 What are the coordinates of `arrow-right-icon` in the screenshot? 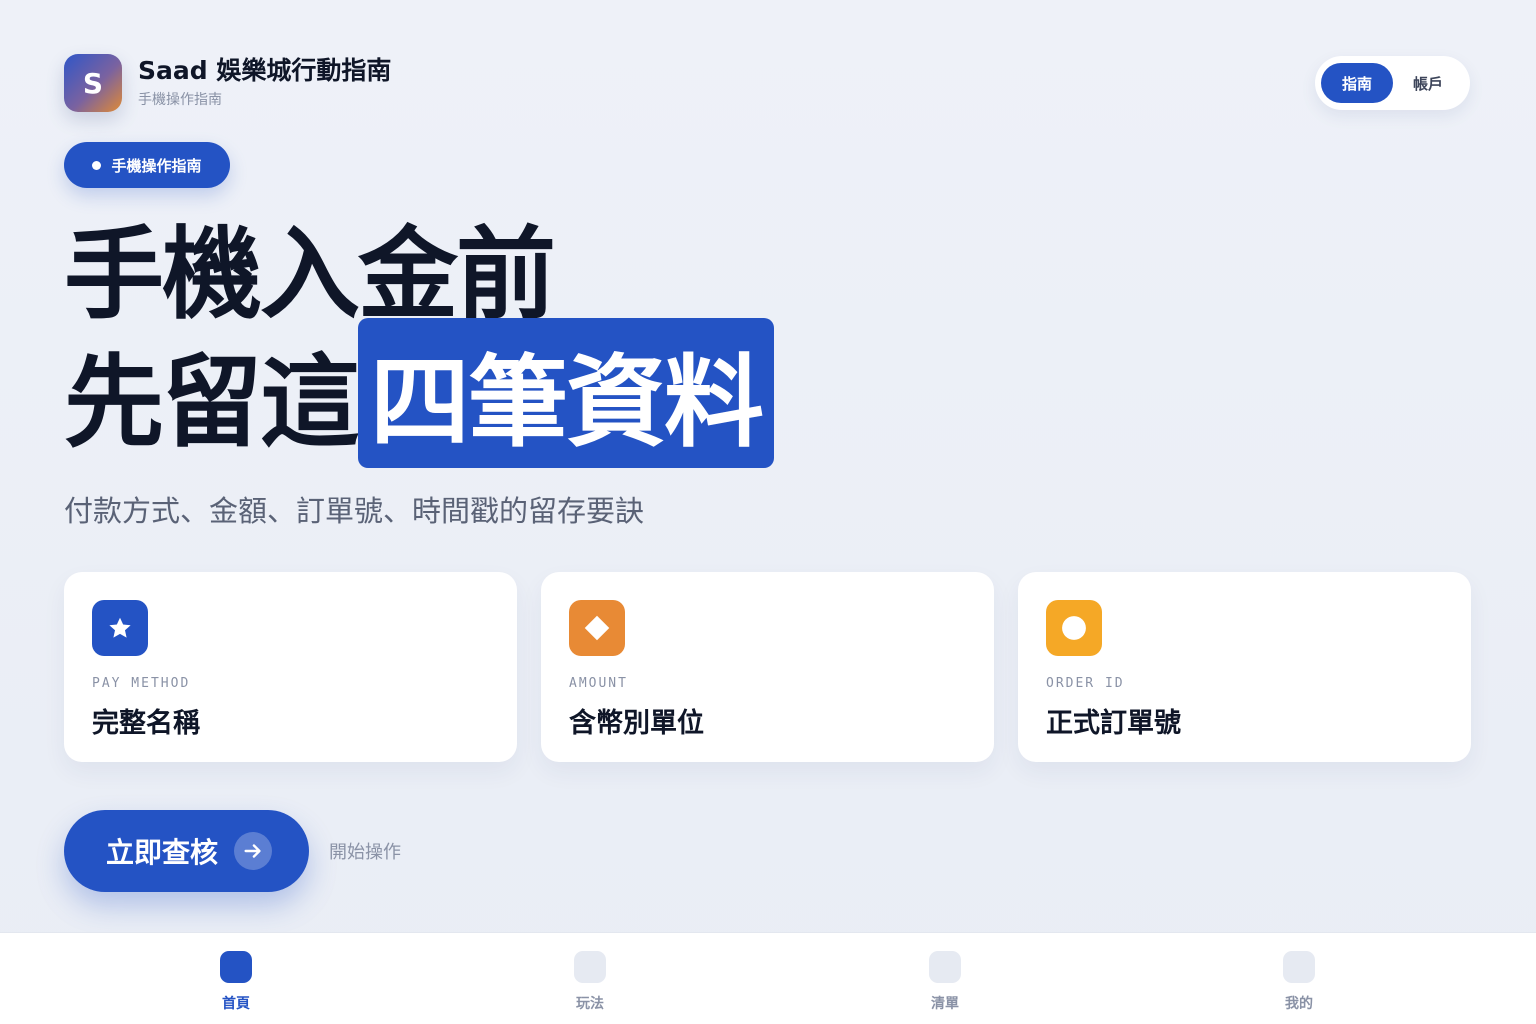 It's located at (253, 851).